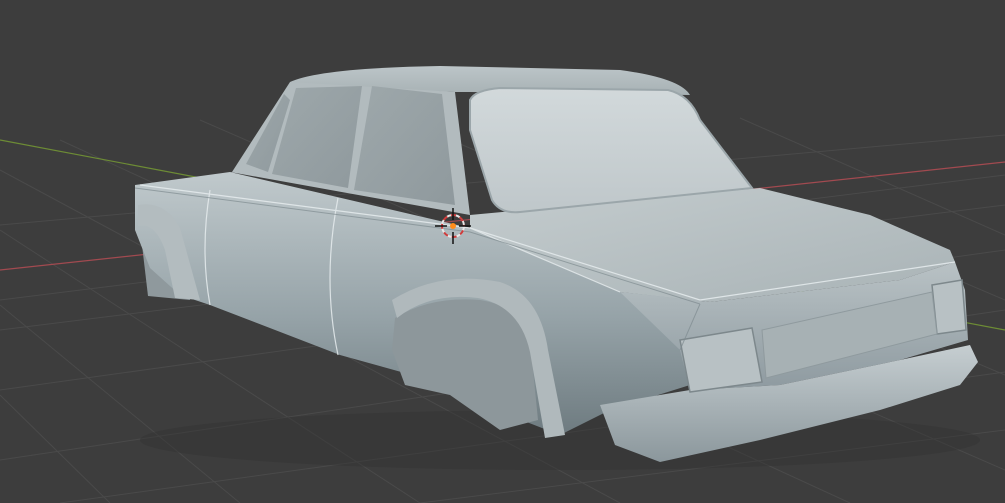  I want to click on front-door-window, so click(404, 145).